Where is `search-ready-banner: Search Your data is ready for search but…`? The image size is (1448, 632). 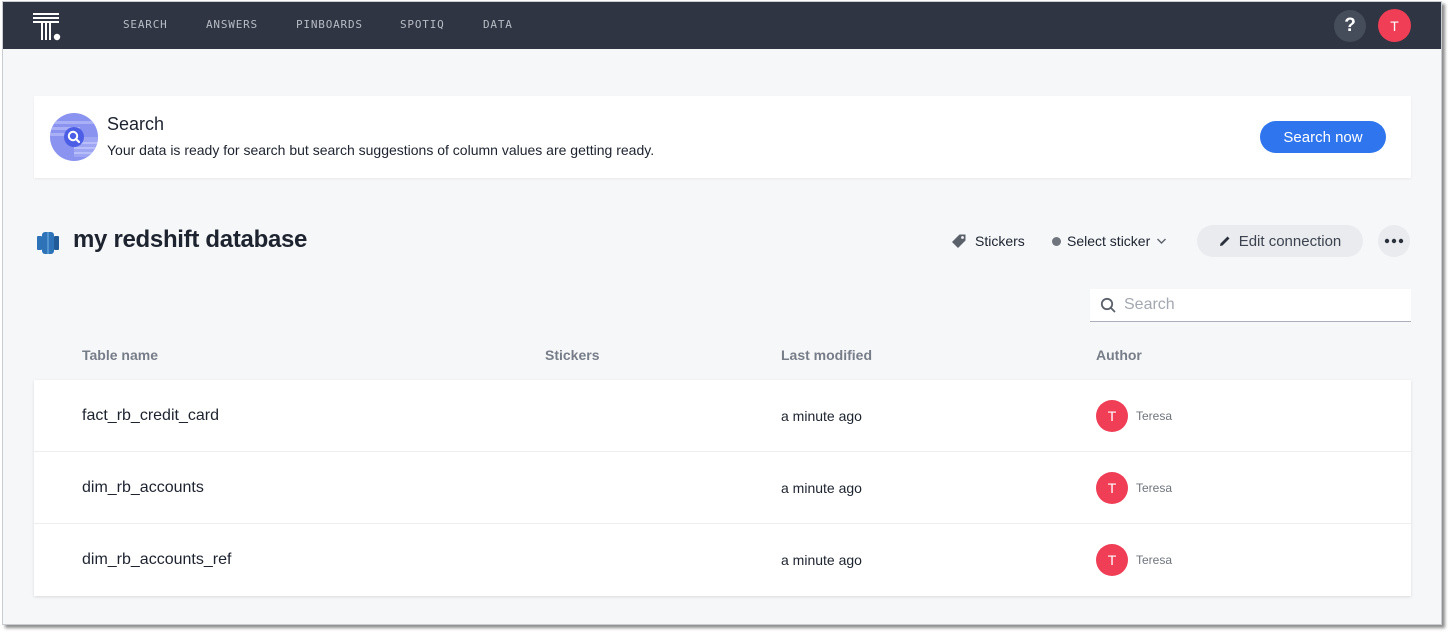 search-ready-banner: Search Your data is ready for search but… is located at coordinates (722, 137).